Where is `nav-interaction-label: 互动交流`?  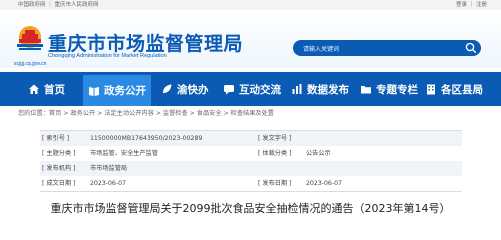
nav-interaction-label: 互动交流 is located at coordinates (260, 89).